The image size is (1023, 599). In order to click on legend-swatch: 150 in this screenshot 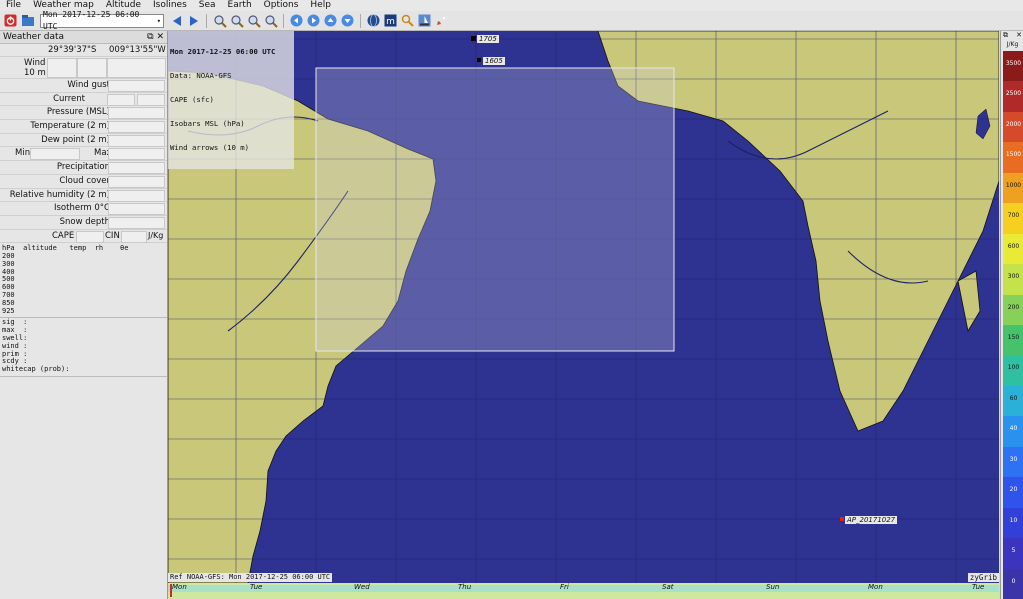, I will do `click(1013, 340)`.